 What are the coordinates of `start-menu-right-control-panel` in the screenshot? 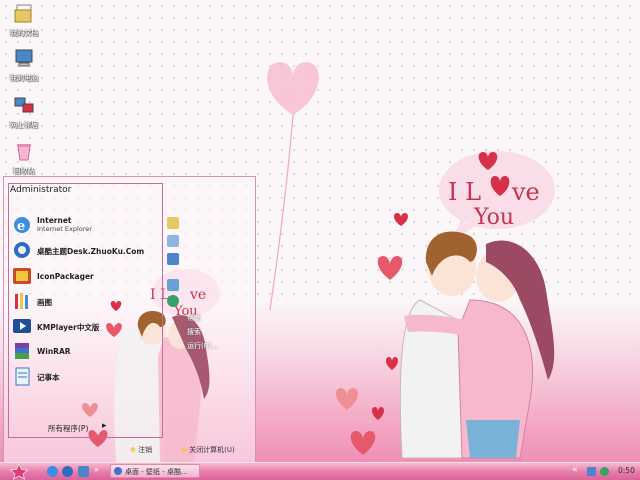 It's located at (175, 285).